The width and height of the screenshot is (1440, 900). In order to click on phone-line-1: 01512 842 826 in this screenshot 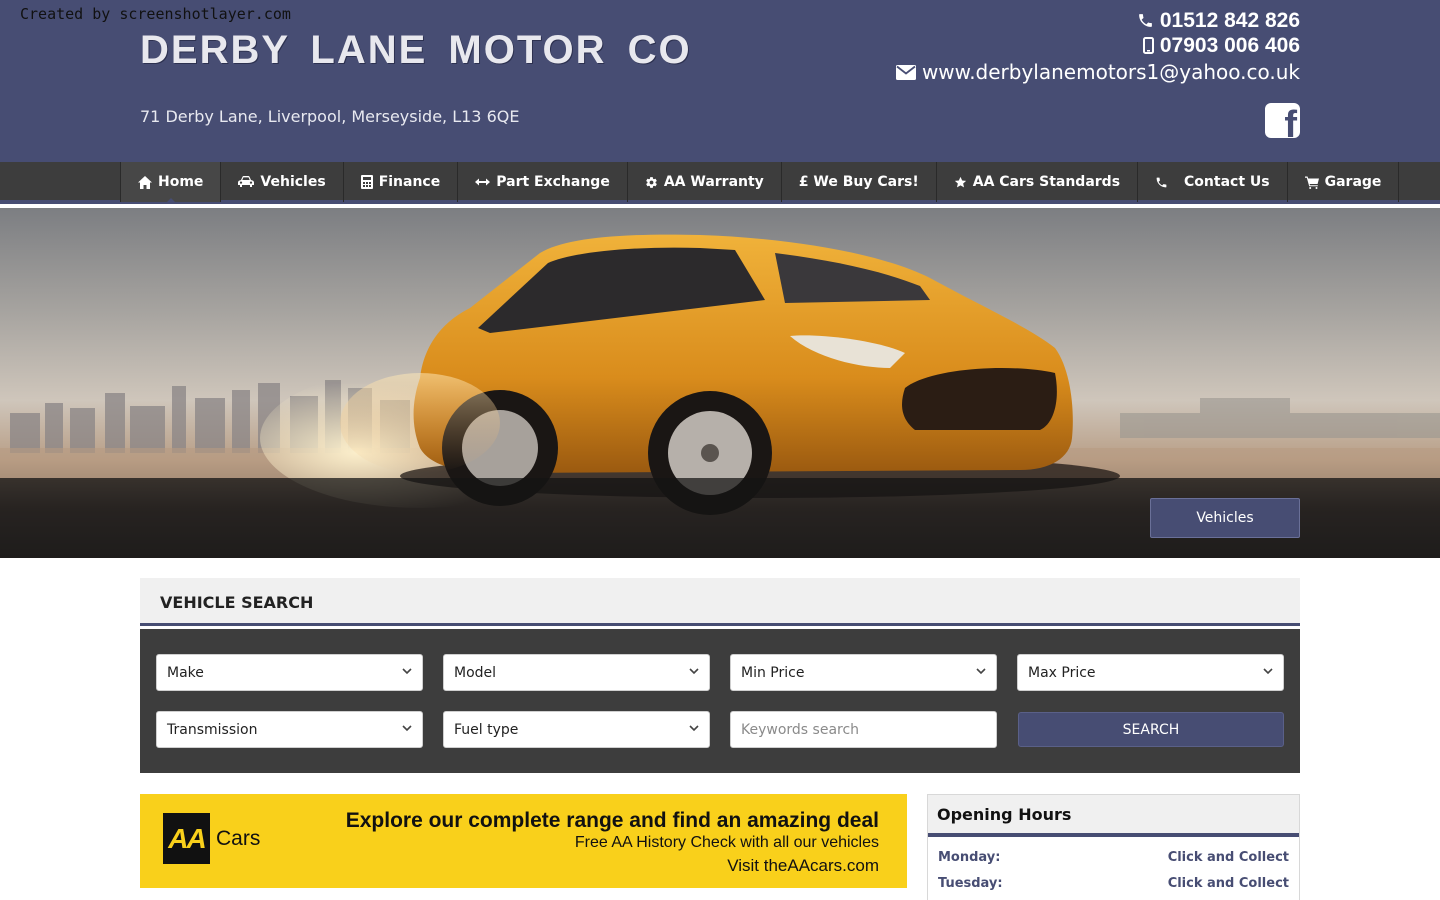, I will do `click(1098, 20)`.